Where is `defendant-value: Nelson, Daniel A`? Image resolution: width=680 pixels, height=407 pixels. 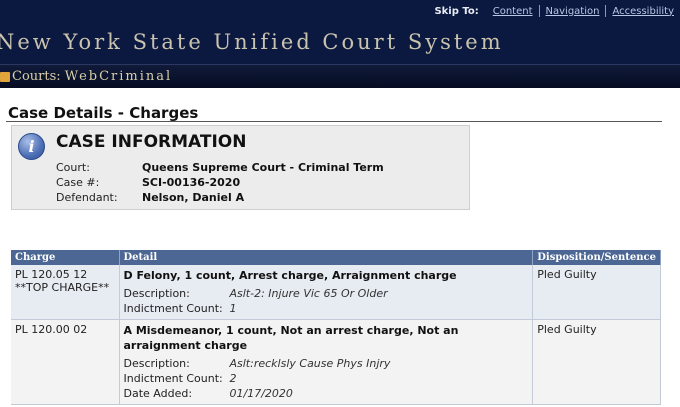 defendant-value: Nelson, Daniel A is located at coordinates (193, 197).